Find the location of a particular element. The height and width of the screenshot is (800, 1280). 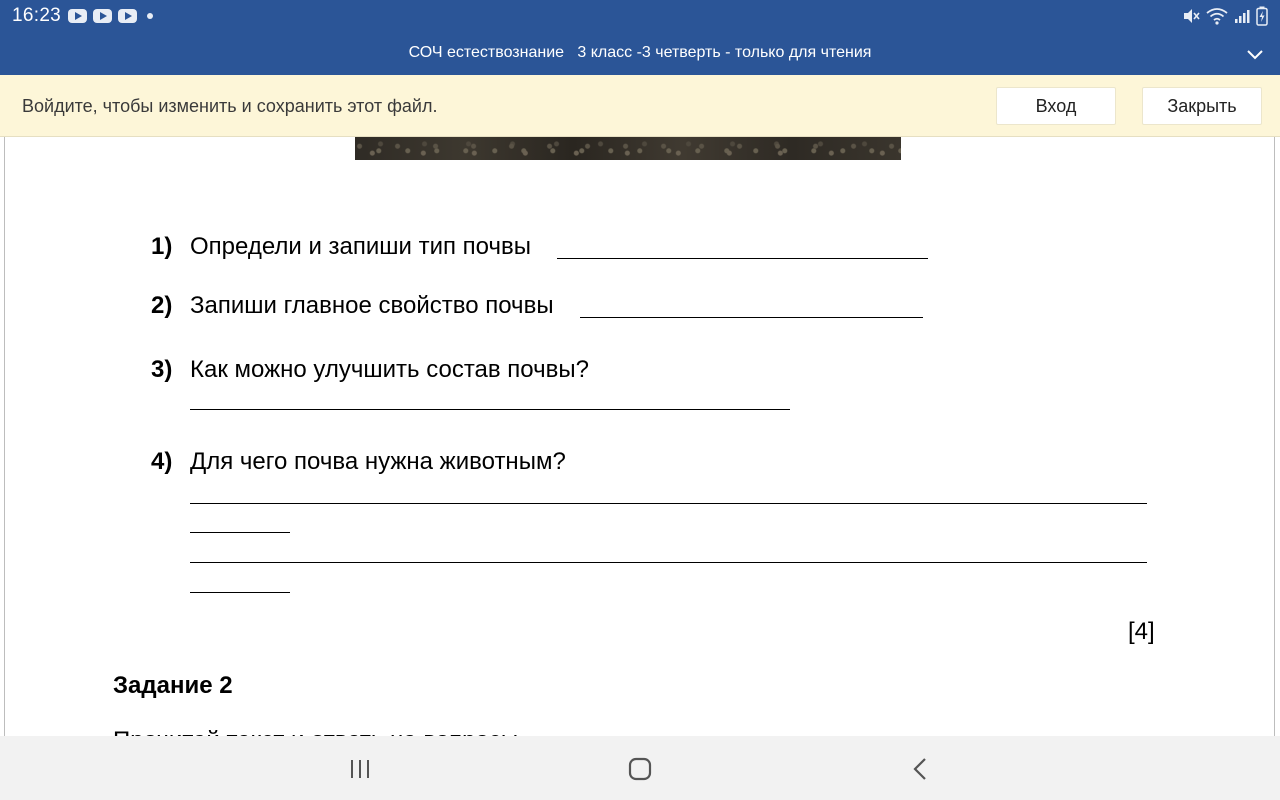

chevron-down-icon is located at coordinates (1255, 54).